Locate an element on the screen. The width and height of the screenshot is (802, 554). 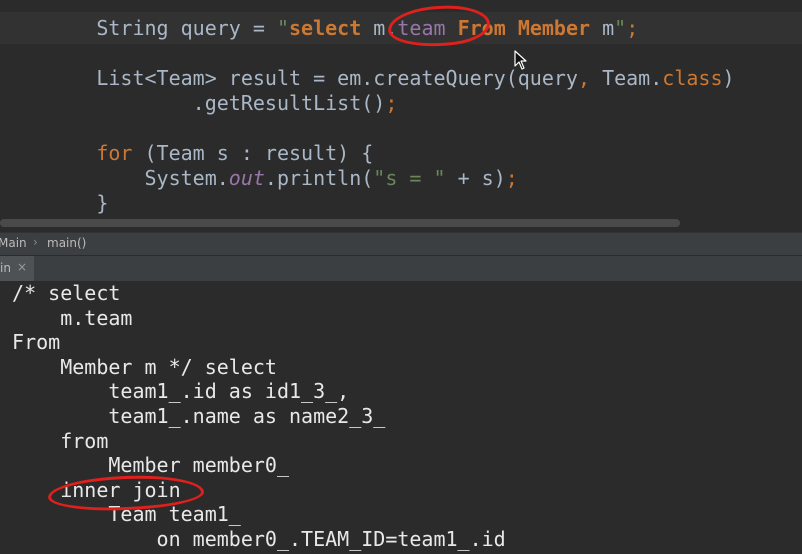
code-token: Team. is located at coordinates (632, 78).